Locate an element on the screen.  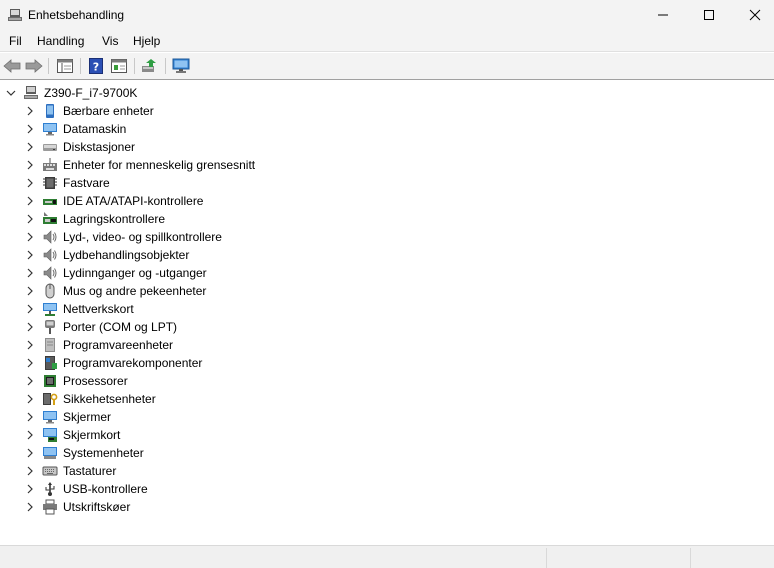
chevron-down-icon is located at coordinates (11, 93).